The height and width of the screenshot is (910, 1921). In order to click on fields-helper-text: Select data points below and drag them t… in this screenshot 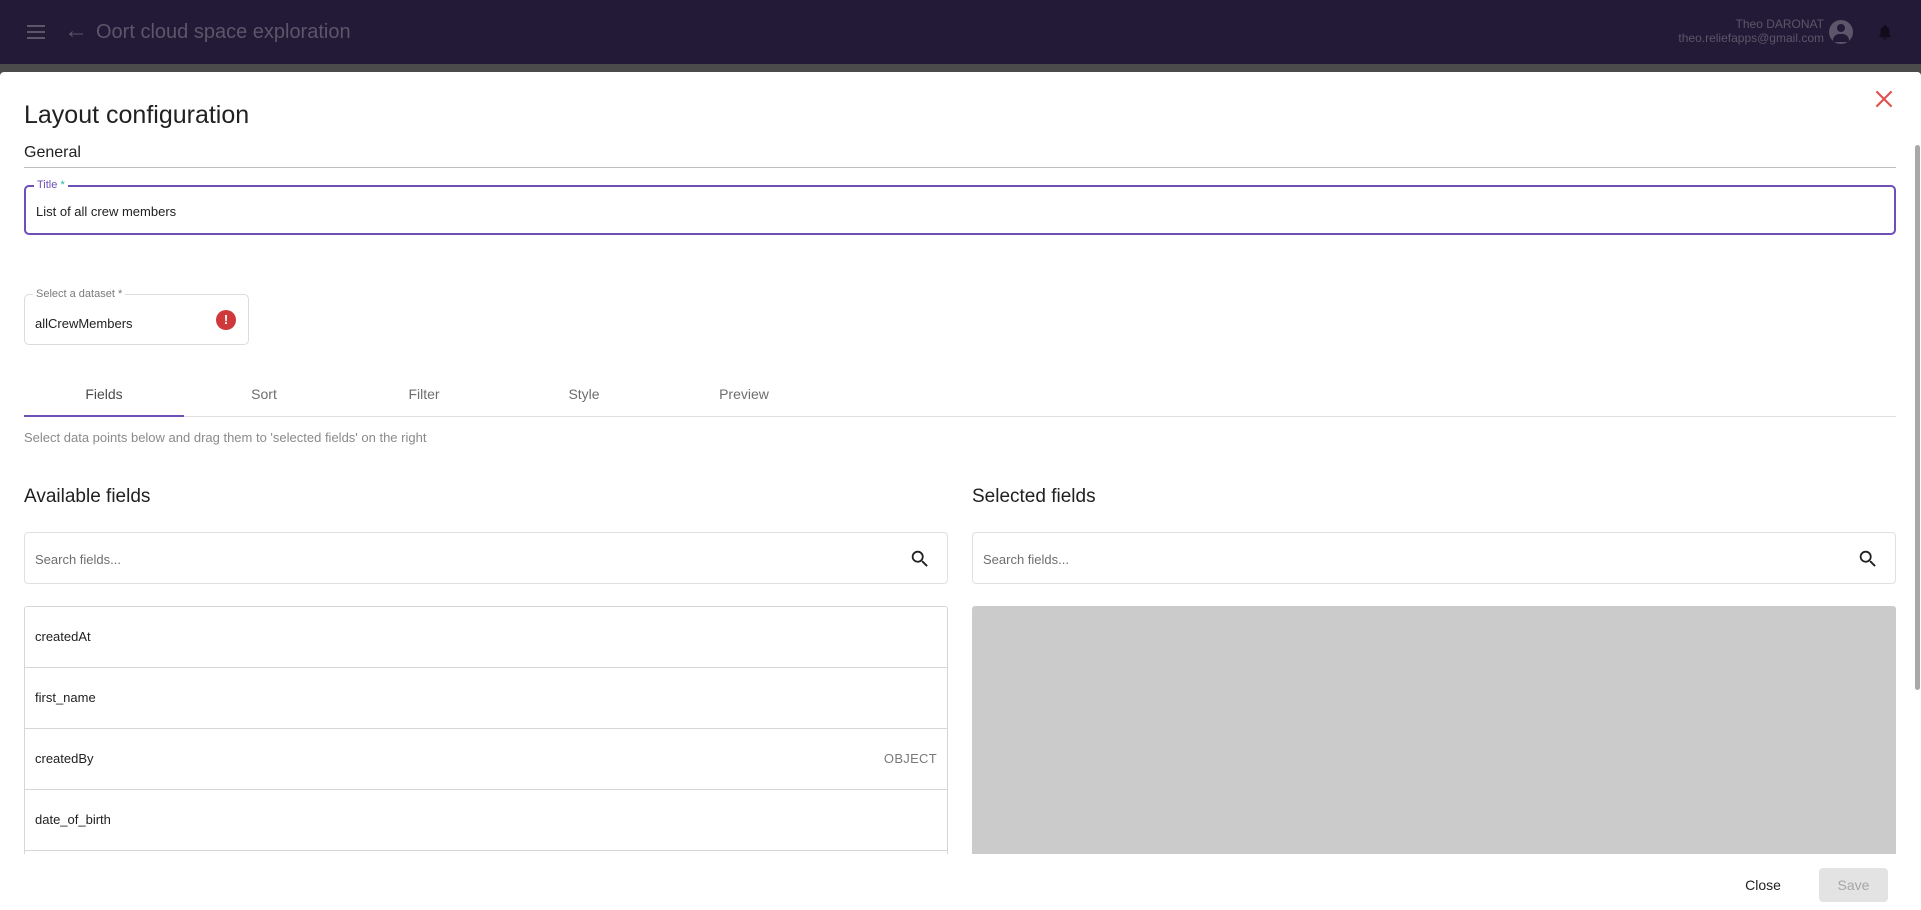, I will do `click(225, 437)`.